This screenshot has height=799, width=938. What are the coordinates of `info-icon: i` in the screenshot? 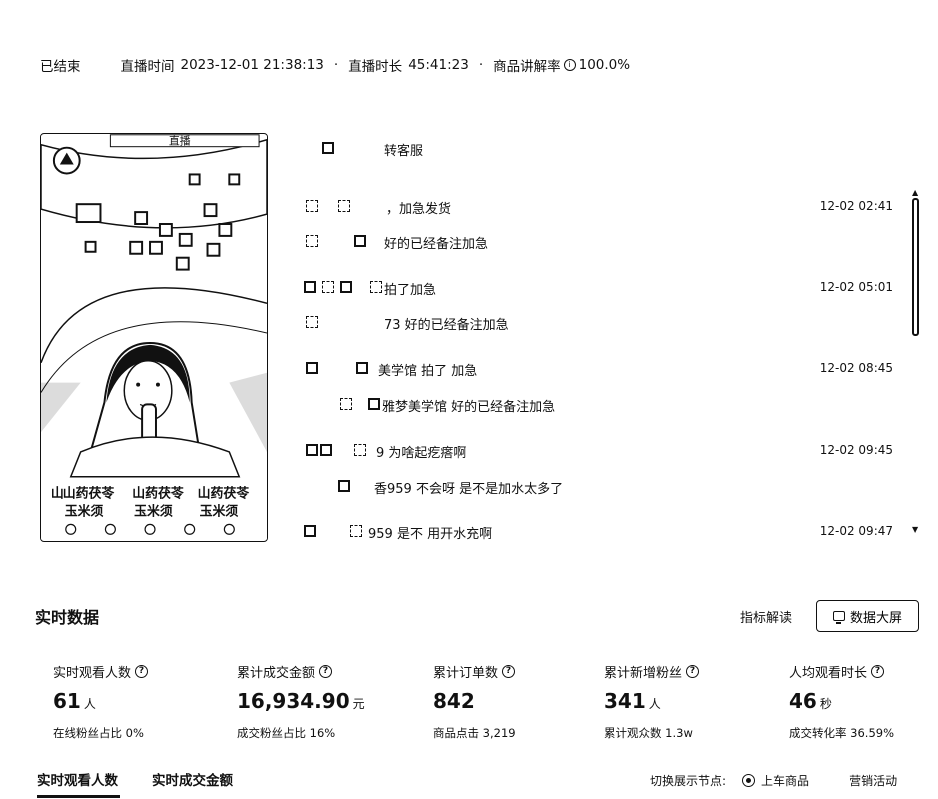 It's located at (569, 65).